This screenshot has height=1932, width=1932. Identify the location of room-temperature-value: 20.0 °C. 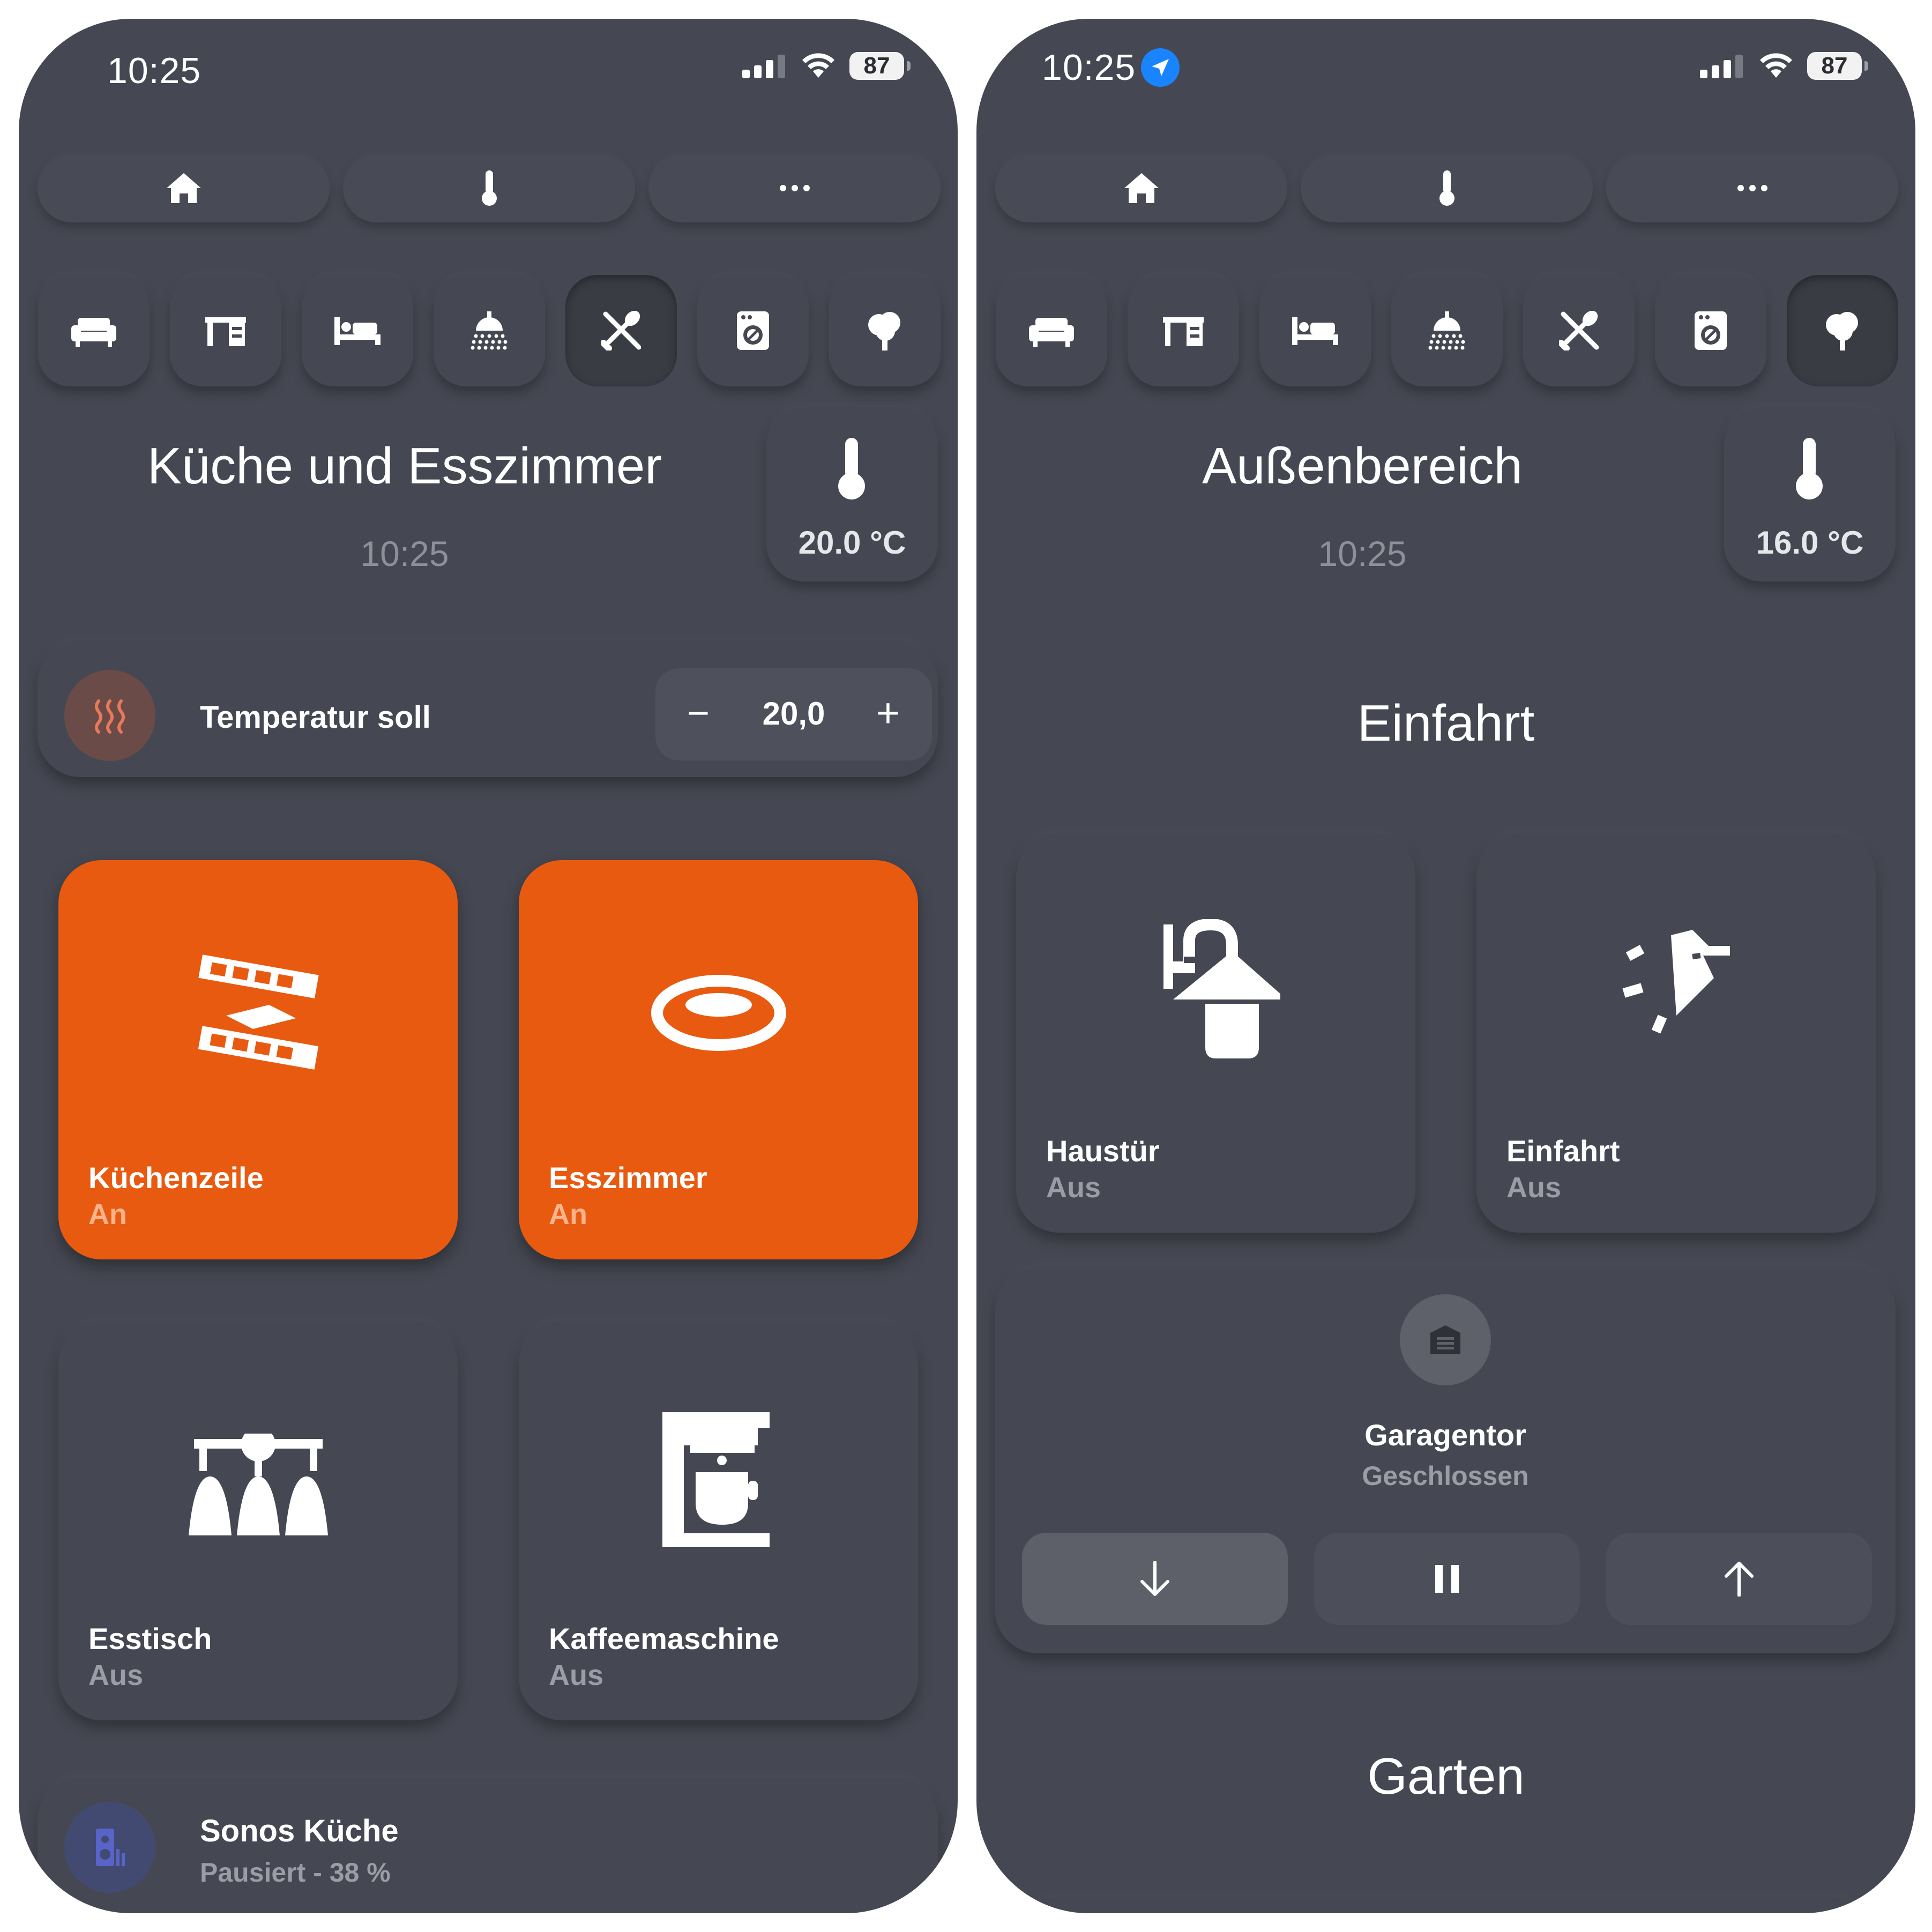
(852, 543).